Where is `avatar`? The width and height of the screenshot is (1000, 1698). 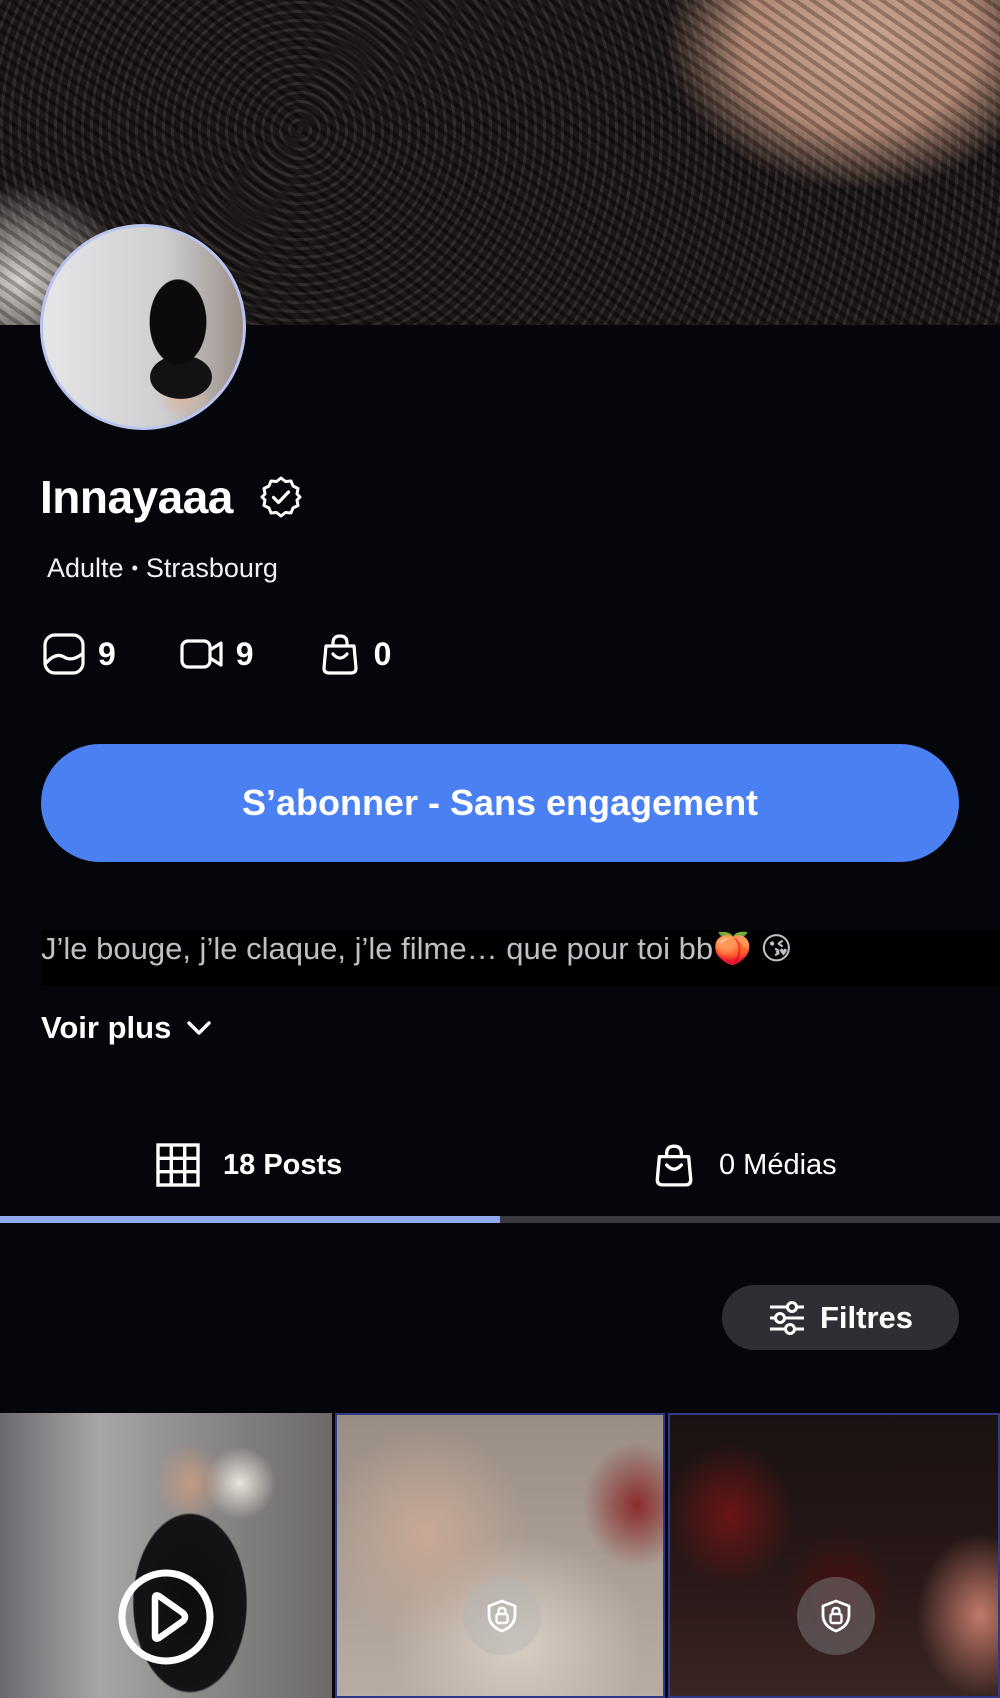
avatar is located at coordinates (143, 327).